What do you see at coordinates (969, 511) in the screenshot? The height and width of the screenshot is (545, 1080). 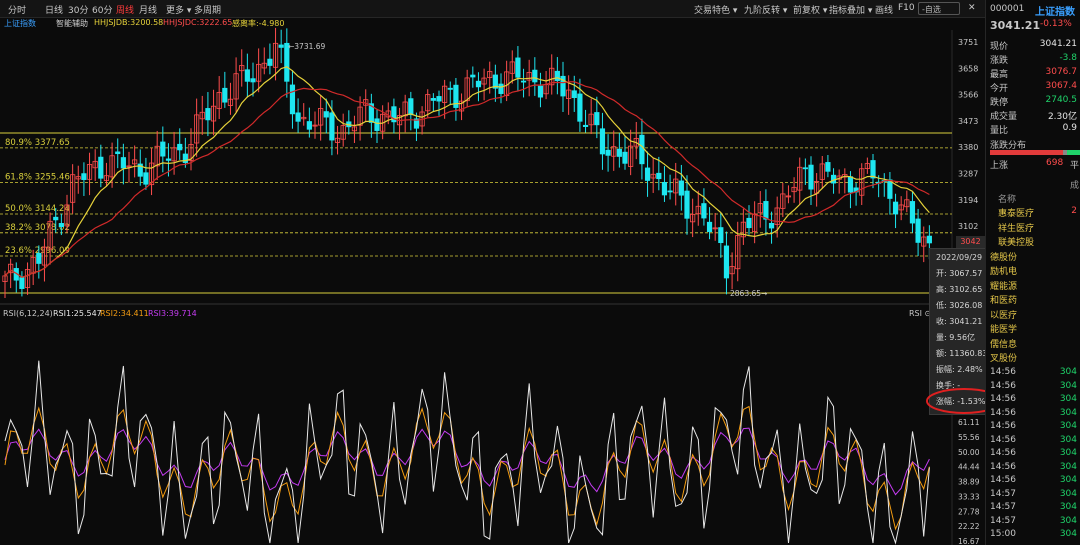 I see `rsi-axis-label: 27.78` at bounding box center [969, 511].